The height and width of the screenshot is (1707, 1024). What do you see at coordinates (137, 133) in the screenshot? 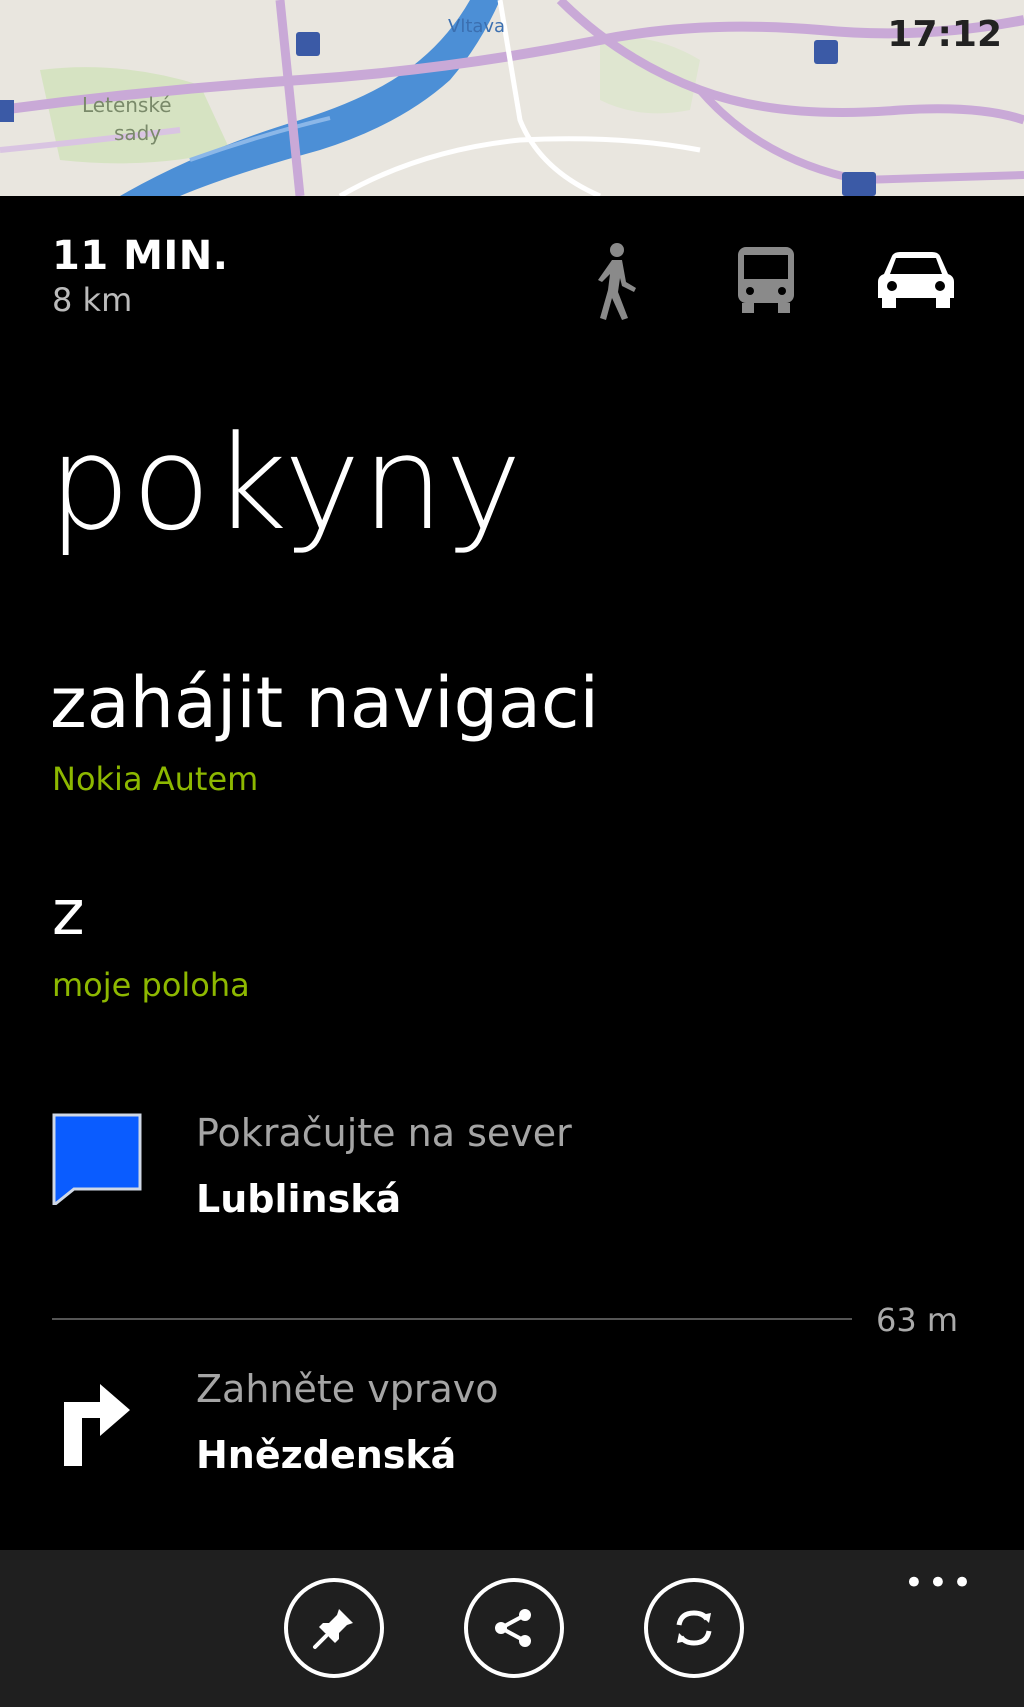
I see `svg-text: sady` at bounding box center [137, 133].